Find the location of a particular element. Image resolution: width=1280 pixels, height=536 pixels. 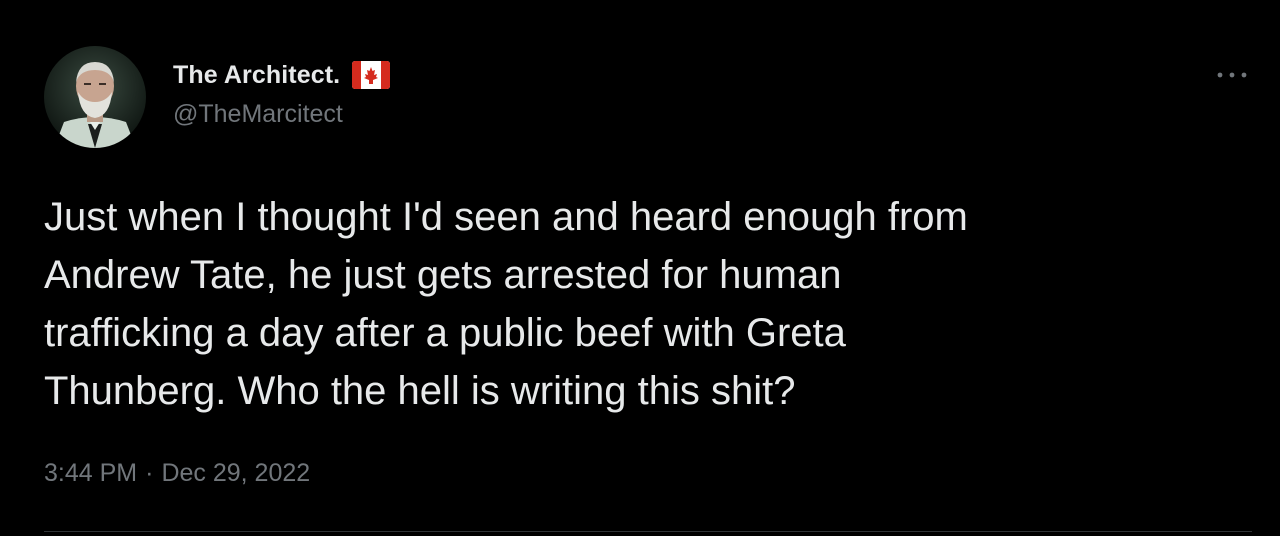

display-name: The Architect. is located at coordinates (256, 75).